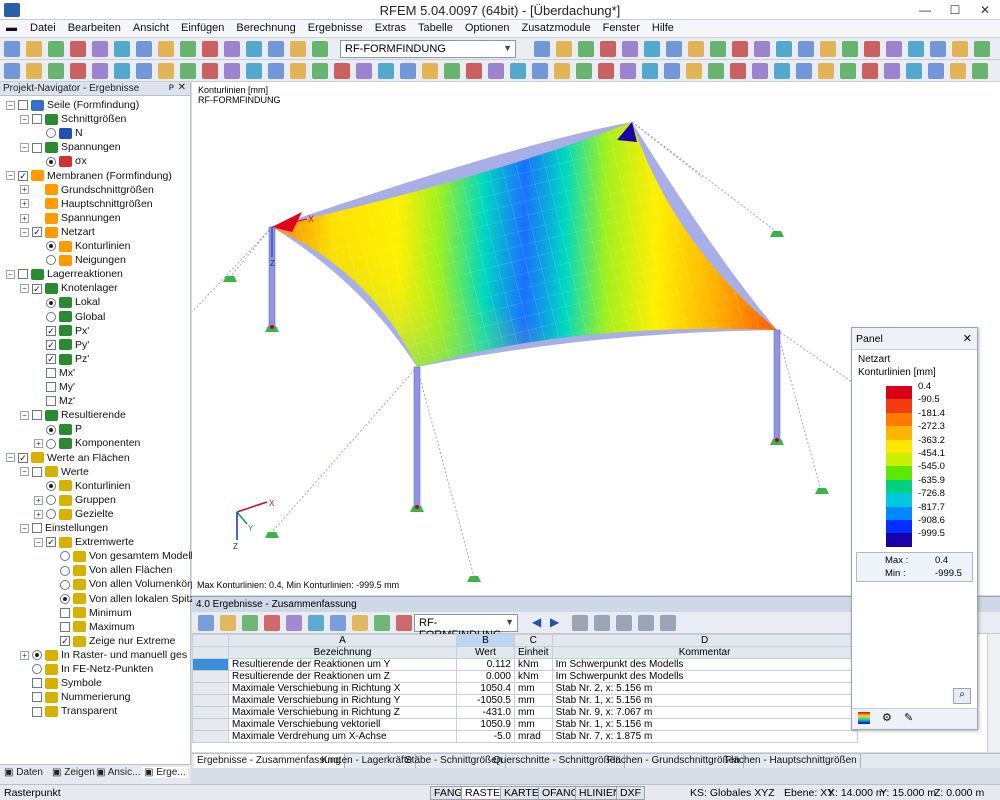  I want to click on tree-item: ✓ Zeige nur Extreme, so click(111, 641).